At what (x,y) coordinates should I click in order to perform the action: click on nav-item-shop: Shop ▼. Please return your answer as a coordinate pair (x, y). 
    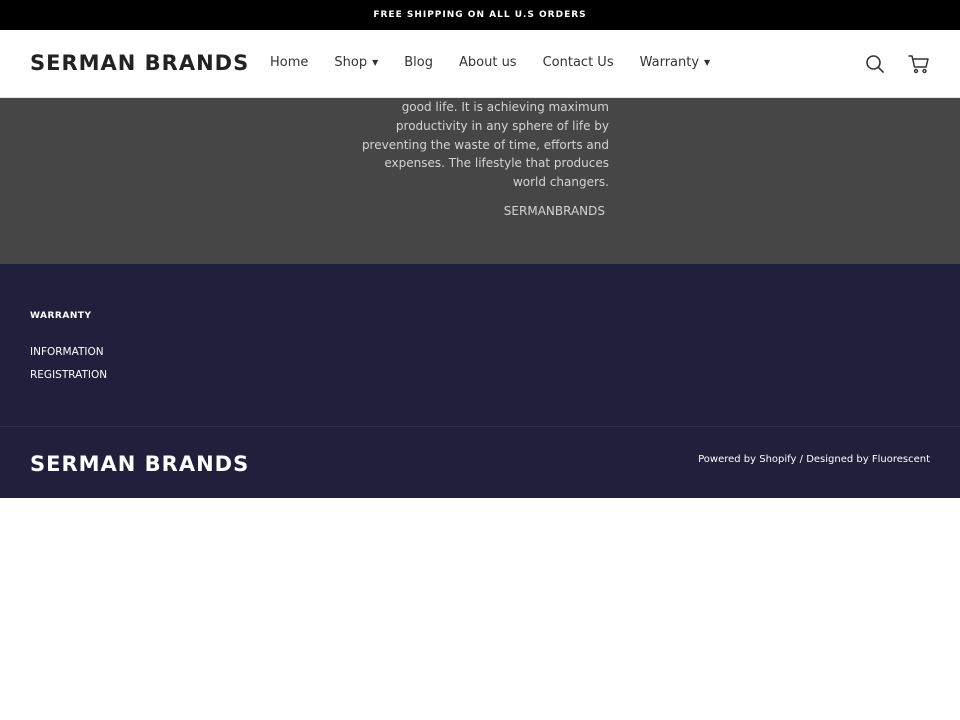
    Looking at the image, I should click on (356, 62).